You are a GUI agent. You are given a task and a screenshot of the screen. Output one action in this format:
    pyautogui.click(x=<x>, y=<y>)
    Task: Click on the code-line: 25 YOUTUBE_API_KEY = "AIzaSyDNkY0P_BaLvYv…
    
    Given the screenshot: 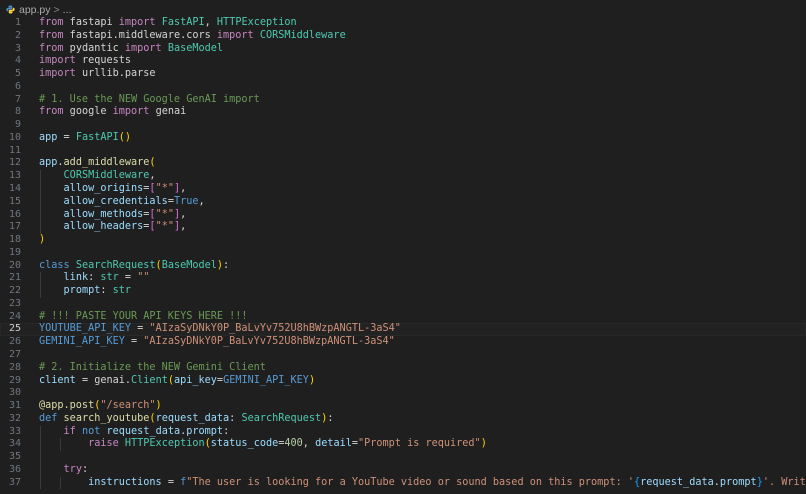 What is the action you would take?
    pyautogui.click(x=403, y=330)
    